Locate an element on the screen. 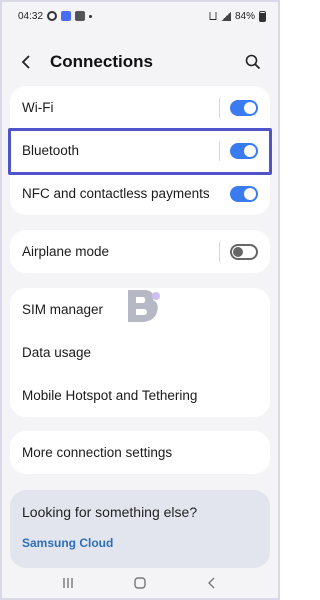  airplane-mode-row: Airplane mode is located at coordinates (140, 251).